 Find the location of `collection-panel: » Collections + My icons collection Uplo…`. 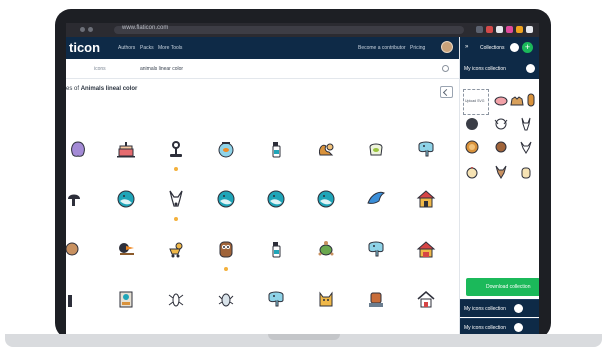

collection-panel: » Collections + My icons collection Uplo… is located at coordinates (499, 185).